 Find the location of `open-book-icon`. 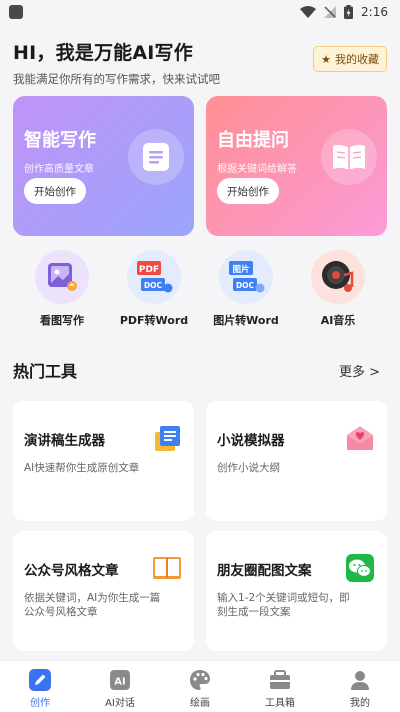

open-book-icon is located at coordinates (167, 568).